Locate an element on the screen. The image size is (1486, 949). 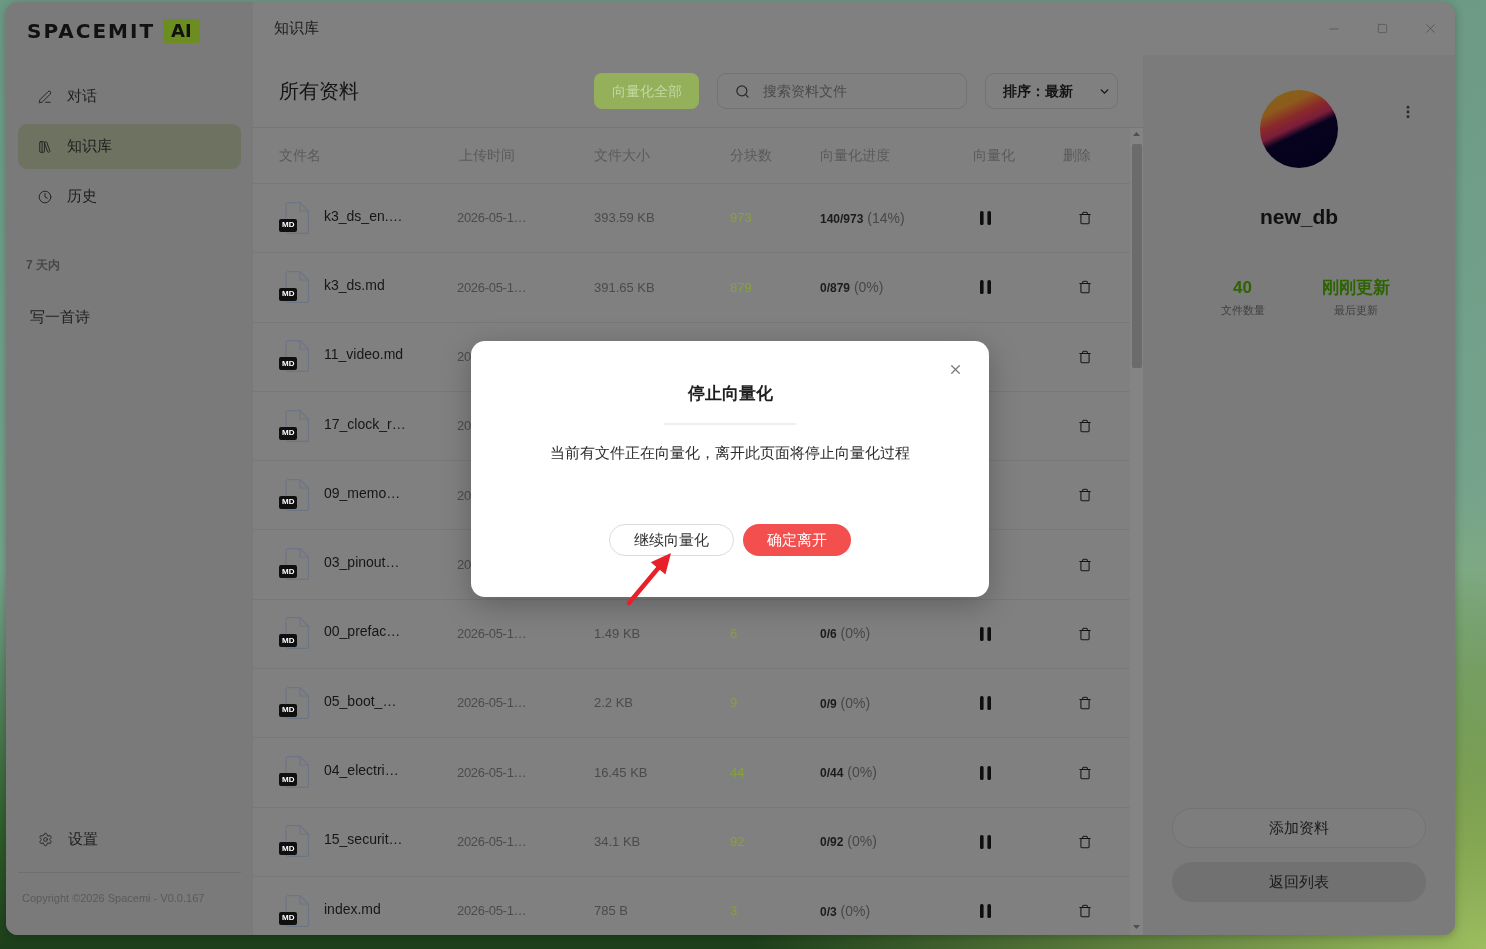
file-name: index.md is located at coordinates (352, 909).